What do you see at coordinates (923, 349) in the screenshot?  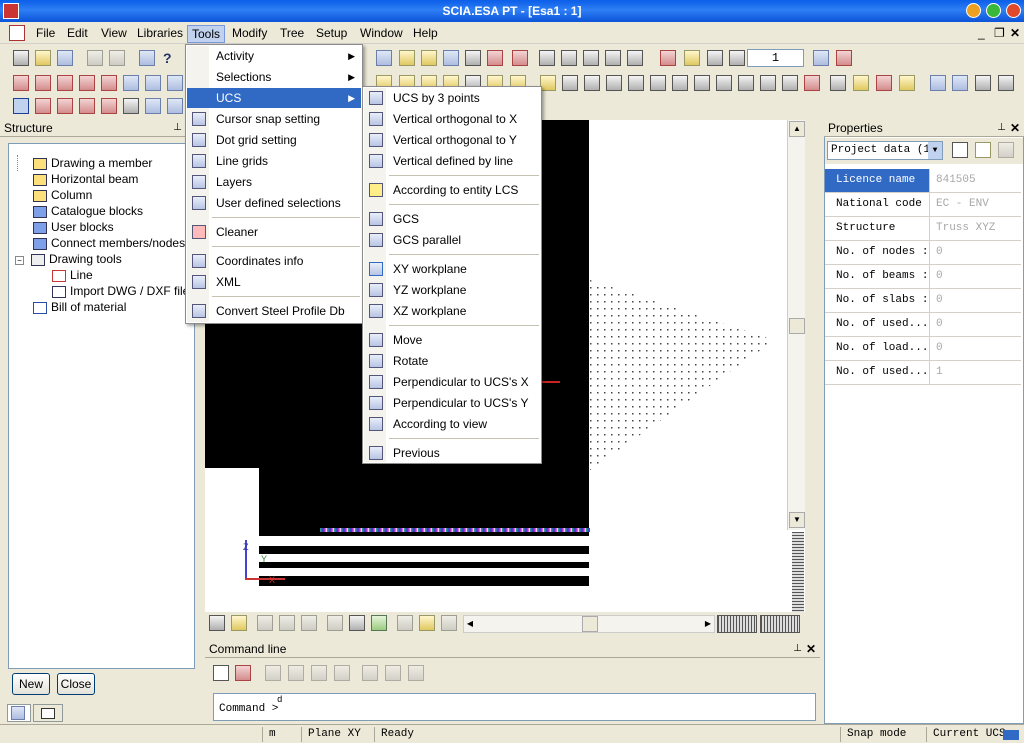 I see `prop-row-load: No. of load... 0` at bounding box center [923, 349].